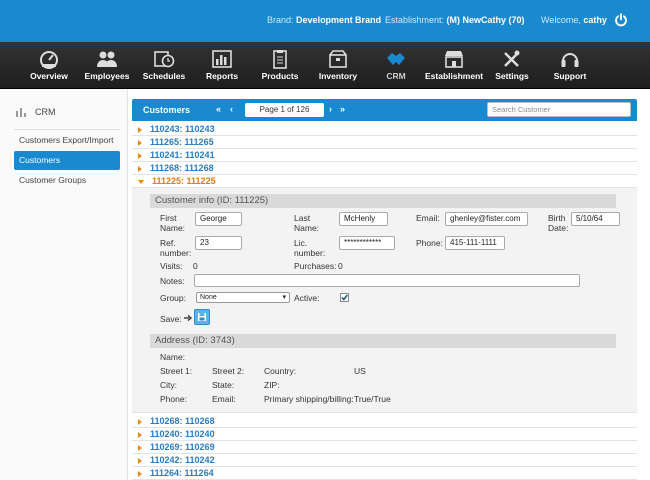 Image resolution: width=650 pixels, height=480 pixels. Describe the element at coordinates (595, 219) in the screenshot. I see `birth-date-field: 5/10/64` at that location.